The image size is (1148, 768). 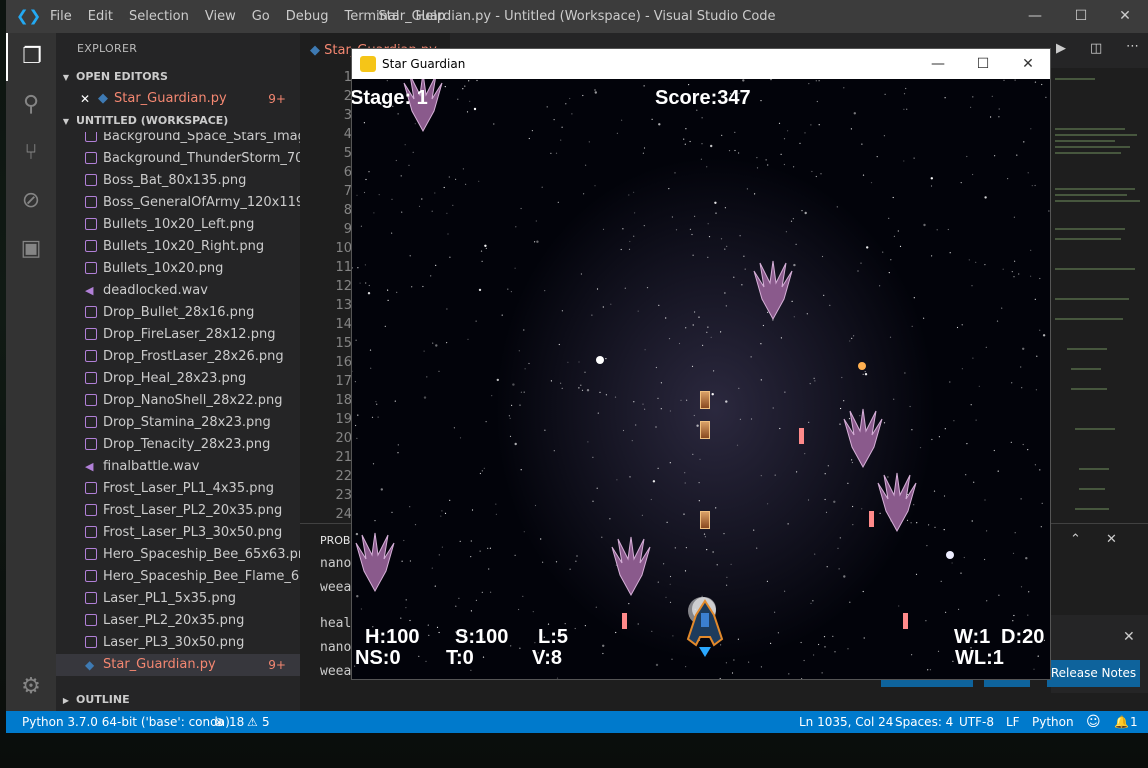 I want to click on file-name: Bullets_10x20.png, so click(x=163, y=268).